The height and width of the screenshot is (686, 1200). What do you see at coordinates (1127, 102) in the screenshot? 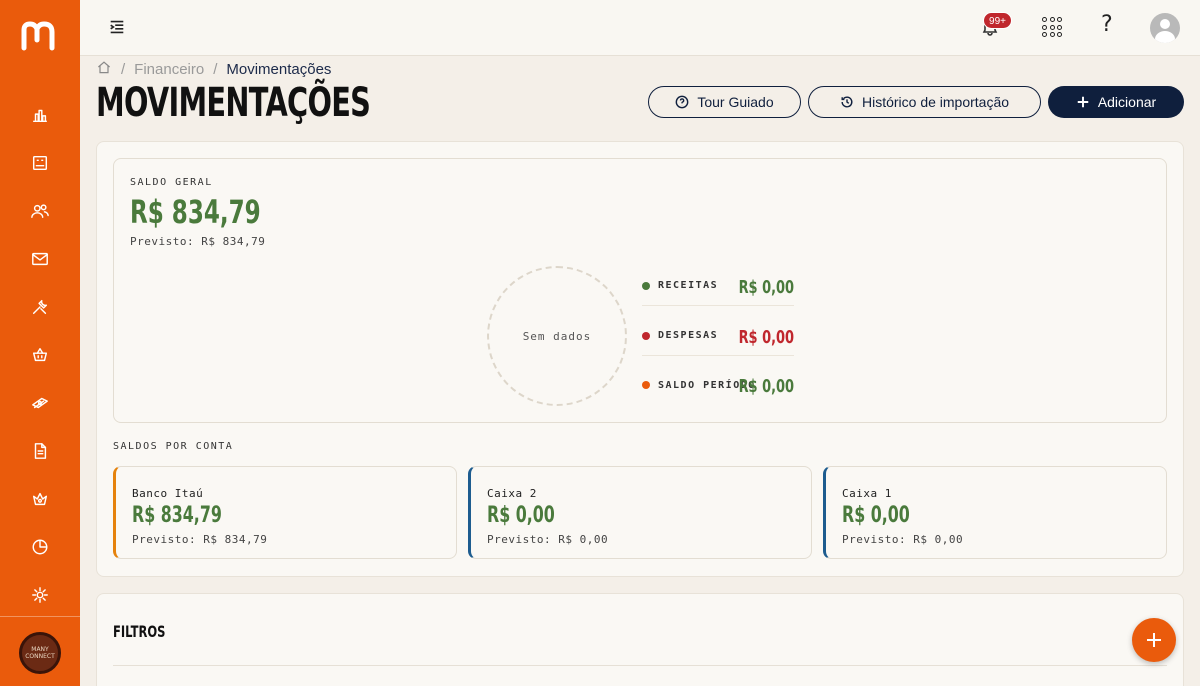
I see `add-label: Adicionar` at bounding box center [1127, 102].